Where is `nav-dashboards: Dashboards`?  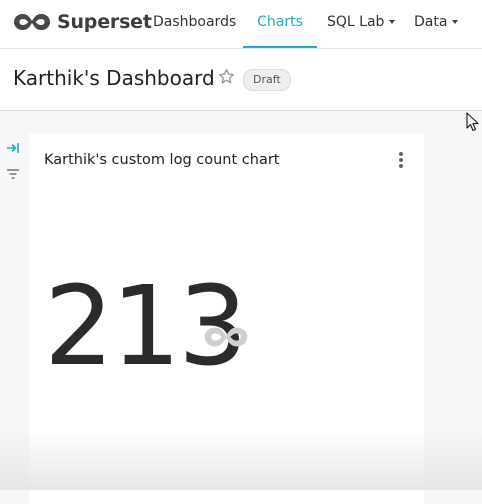 nav-dashboards: Dashboards is located at coordinates (194, 23).